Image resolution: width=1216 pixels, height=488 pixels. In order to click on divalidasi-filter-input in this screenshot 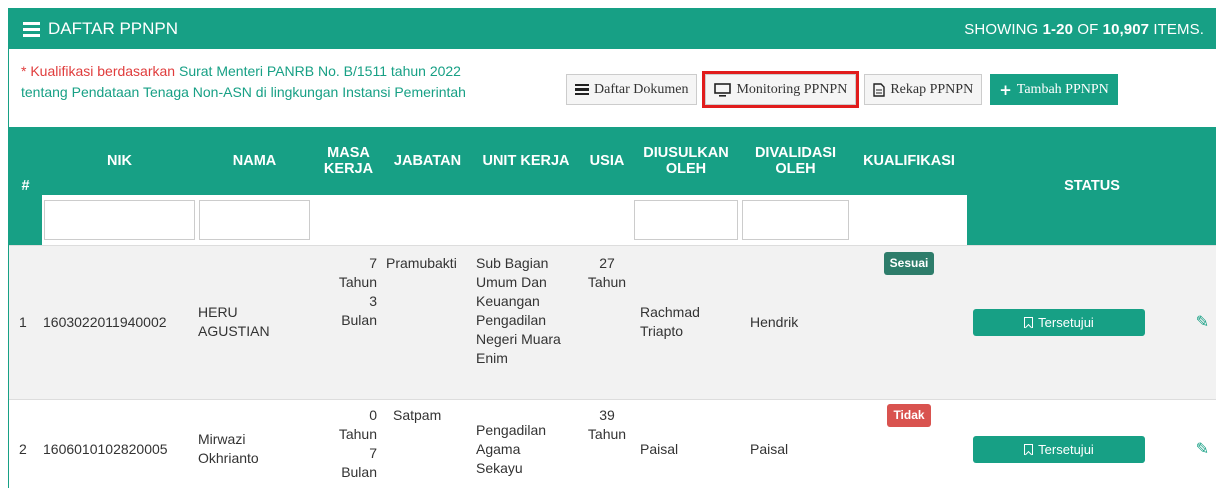, I will do `click(795, 219)`.